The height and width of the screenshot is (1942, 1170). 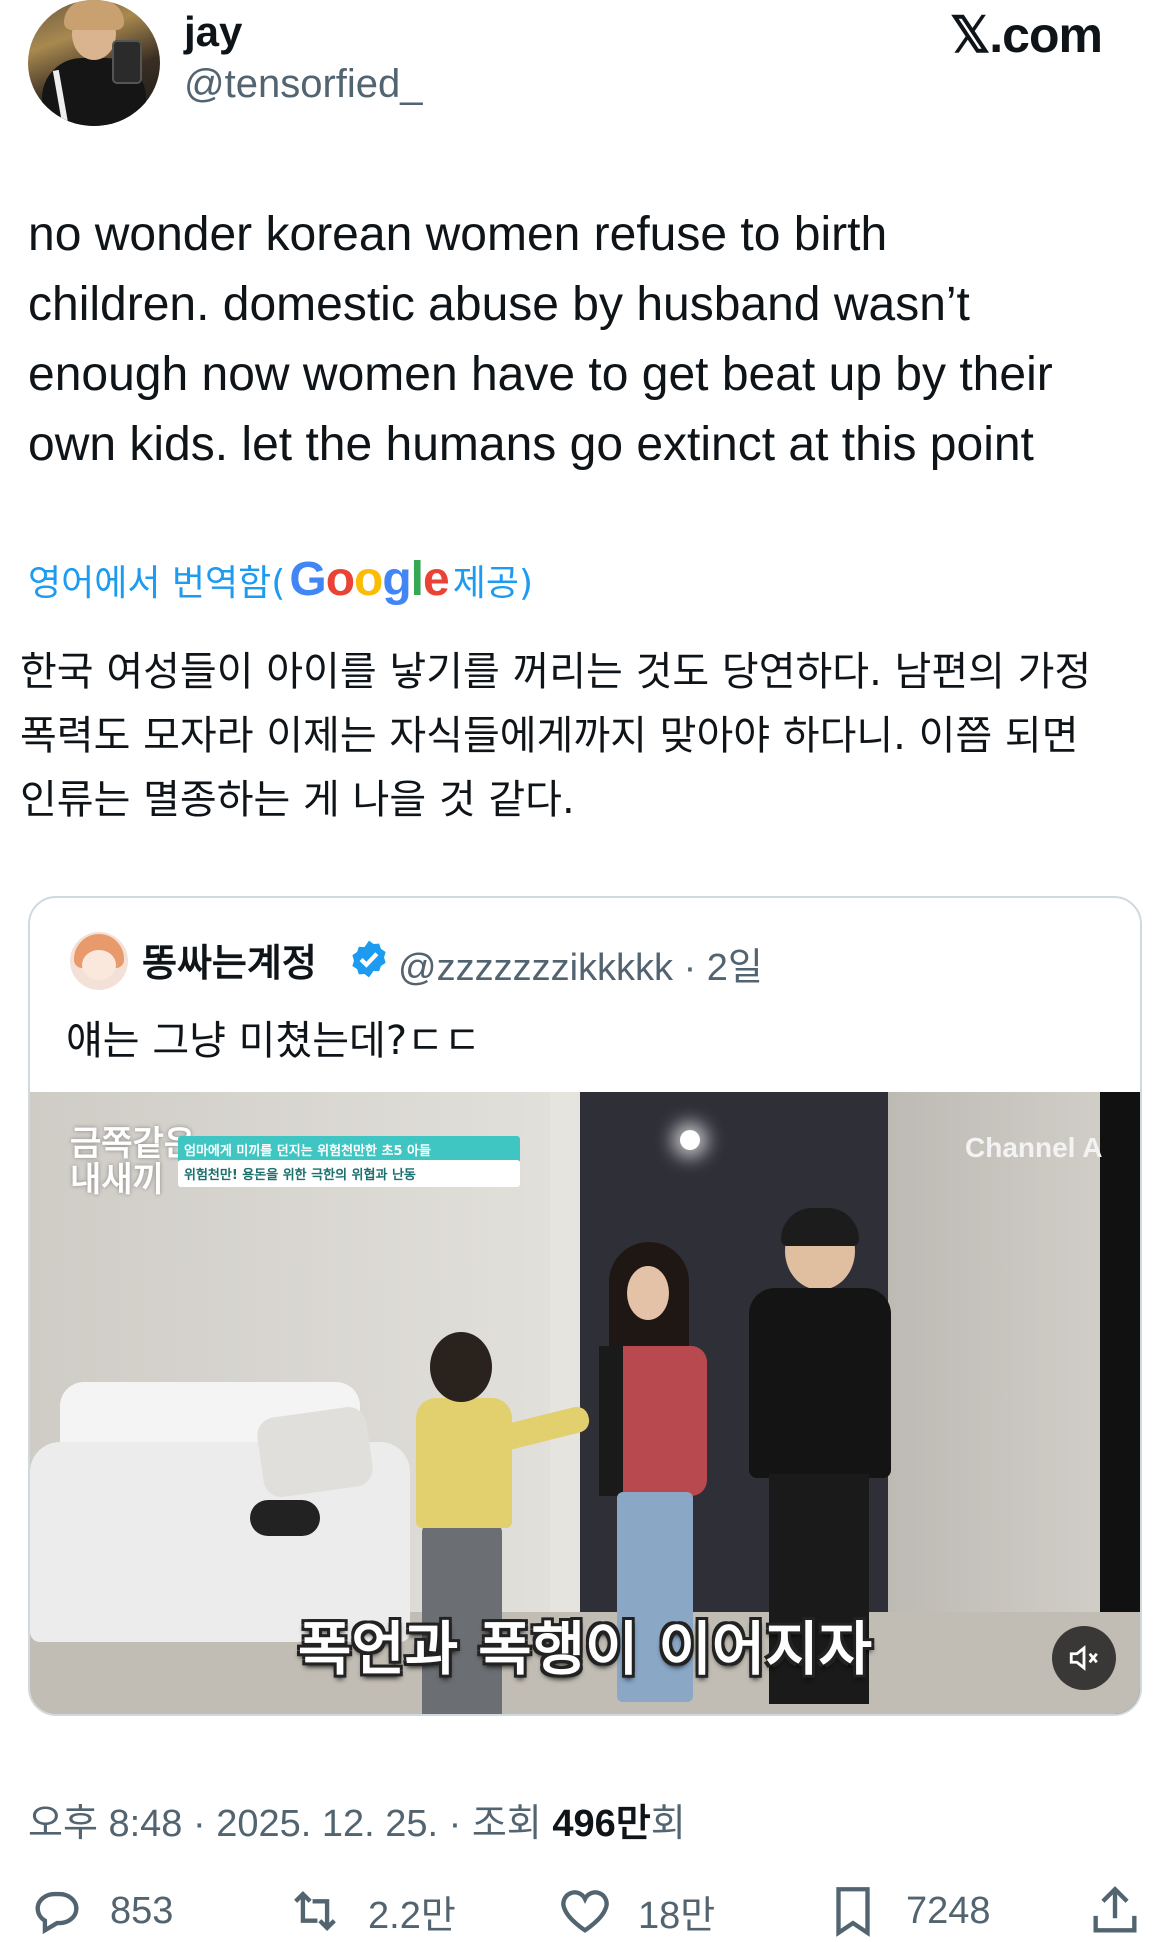 What do you see at coordinates (99, 961) in the screenshot?
I see `quoted-author-avatar` at bounding box center [99, 961].